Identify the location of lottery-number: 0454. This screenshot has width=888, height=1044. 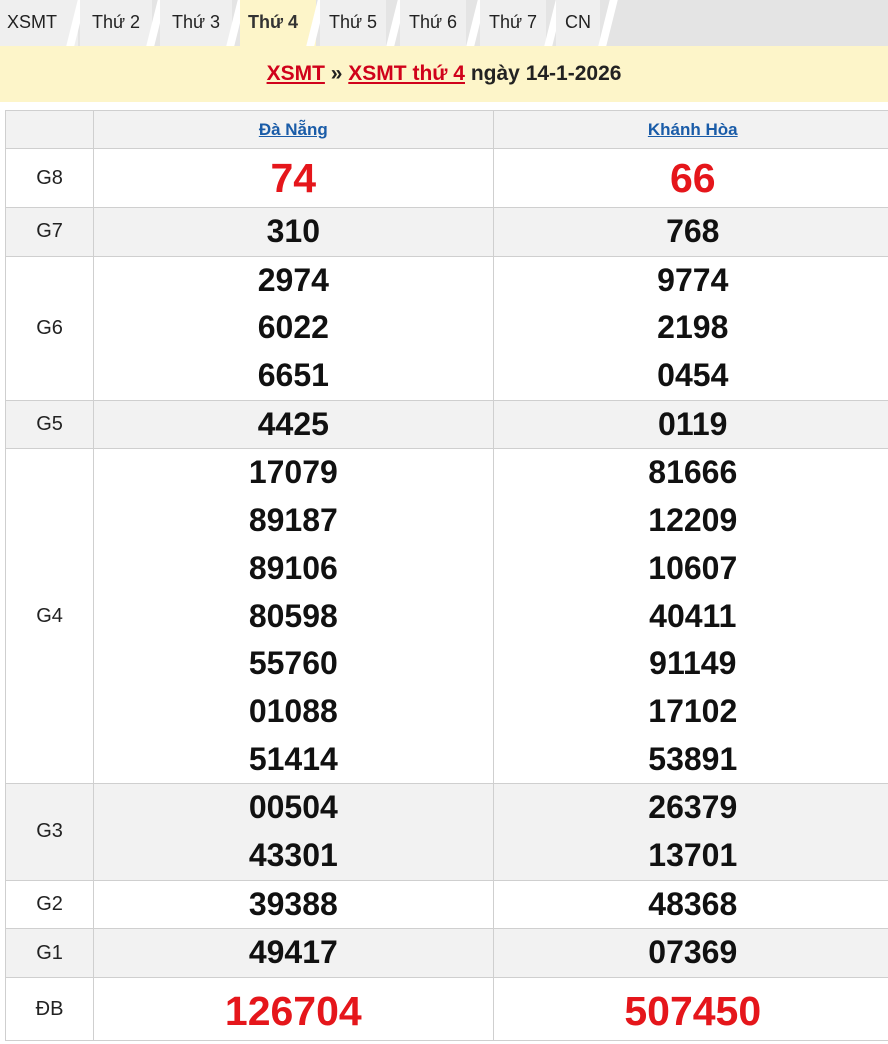
(691, 376).